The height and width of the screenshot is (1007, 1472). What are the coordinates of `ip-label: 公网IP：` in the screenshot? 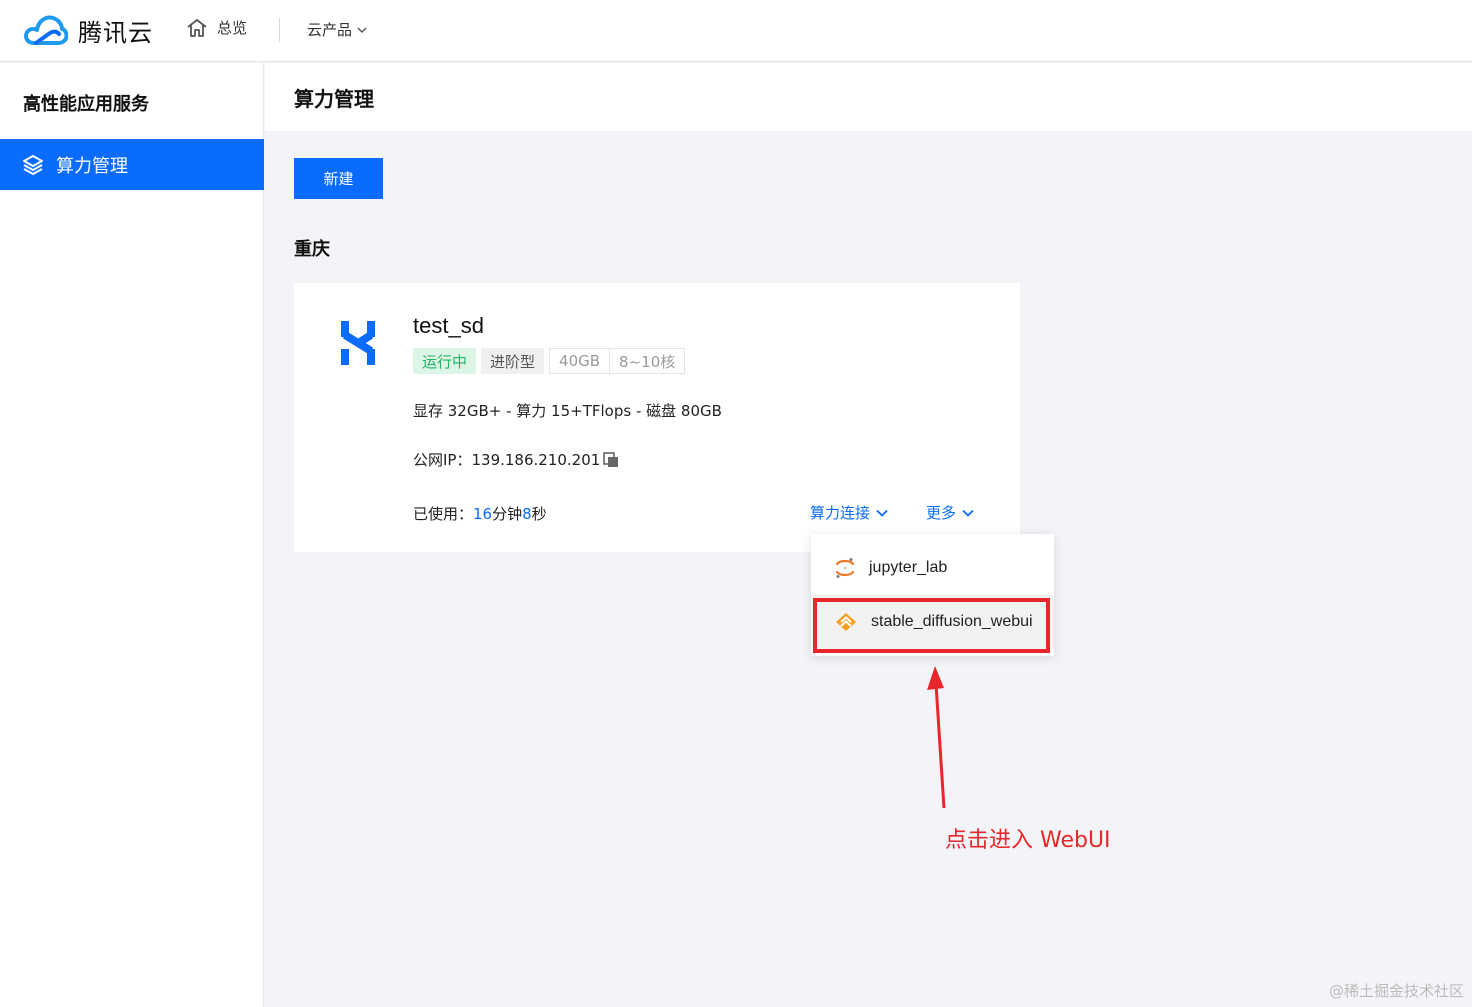 It's located at (442, 460).